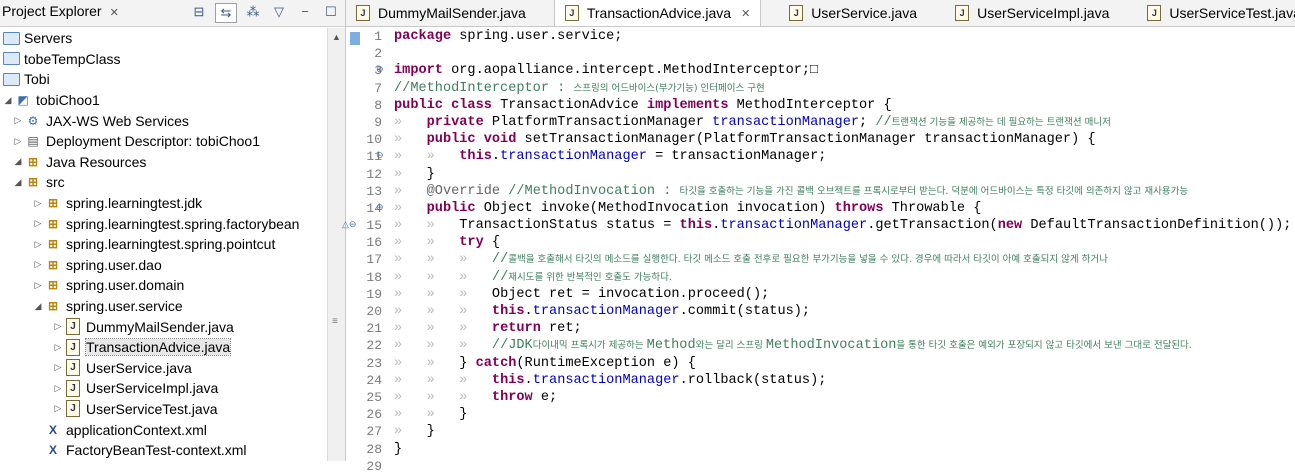 Image resolution: width=1295 pixels, height=475 pixels. I want to click on editor-tab: J UserServiceTest.java, so click(1216, 13).